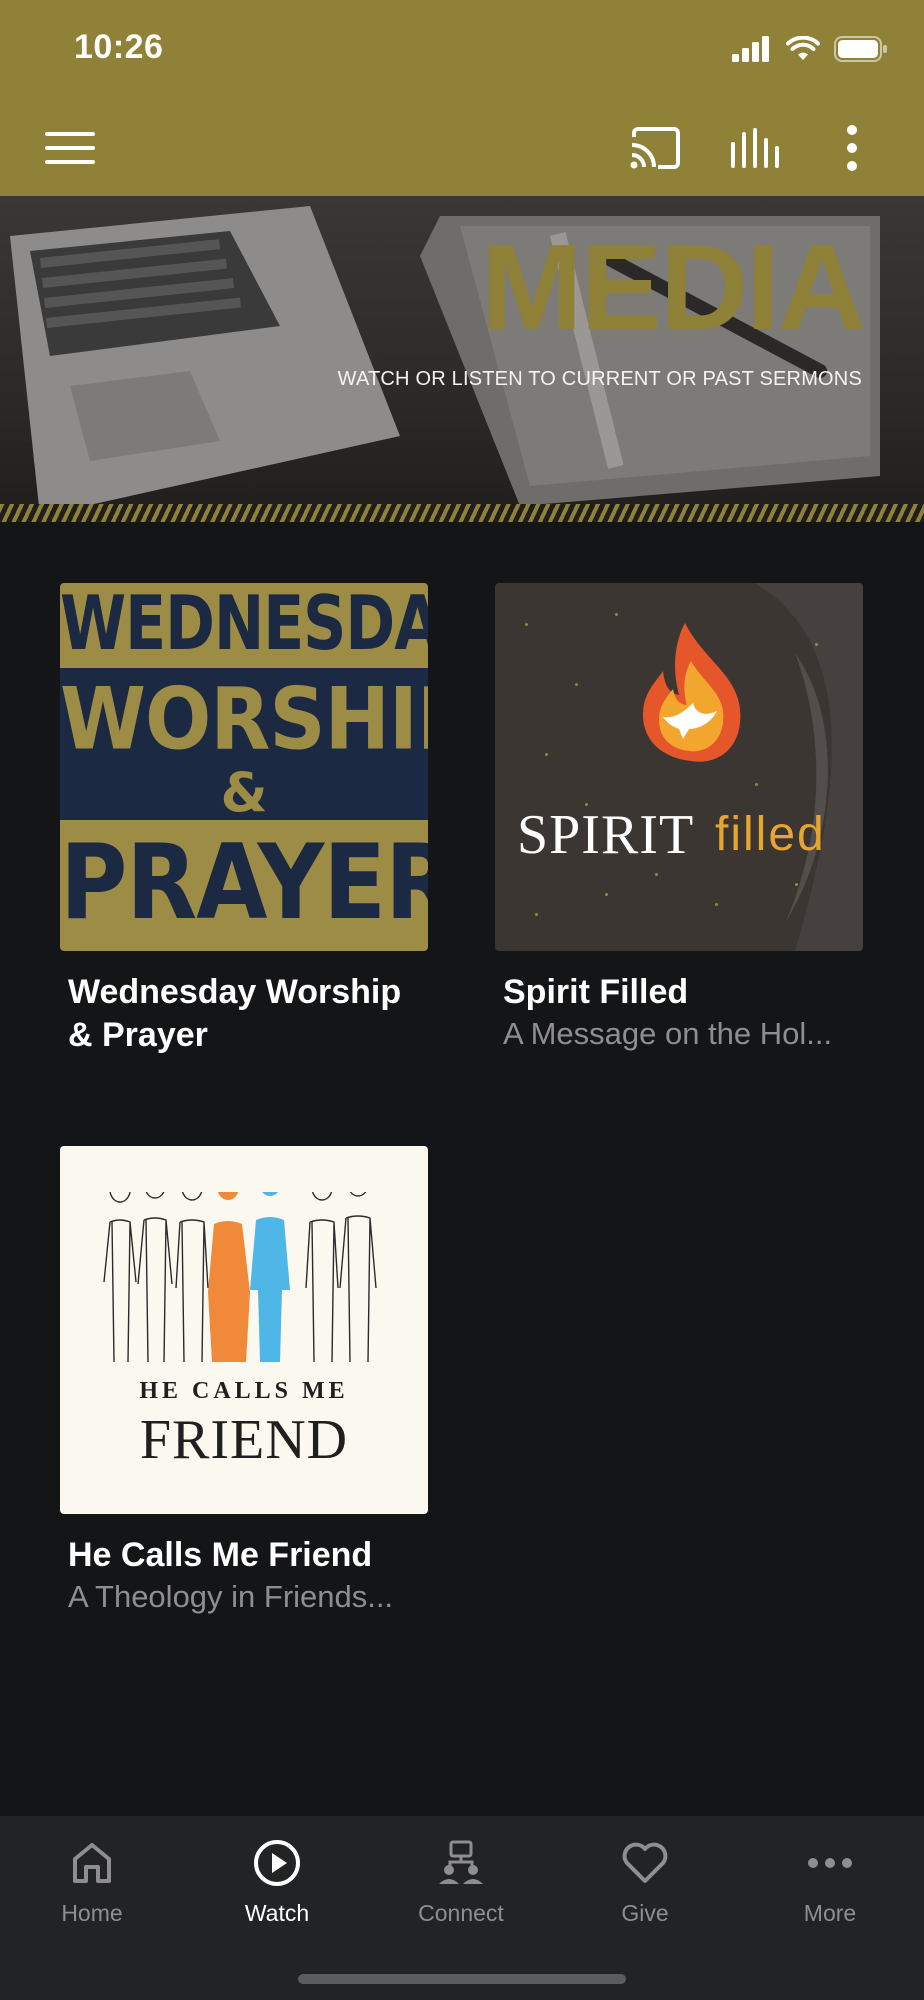 The height and width of the screenshot is (2000, 924). Describe the element at coordinates (803, 48) in the screenshot. I see `wifi-icon` at that location.